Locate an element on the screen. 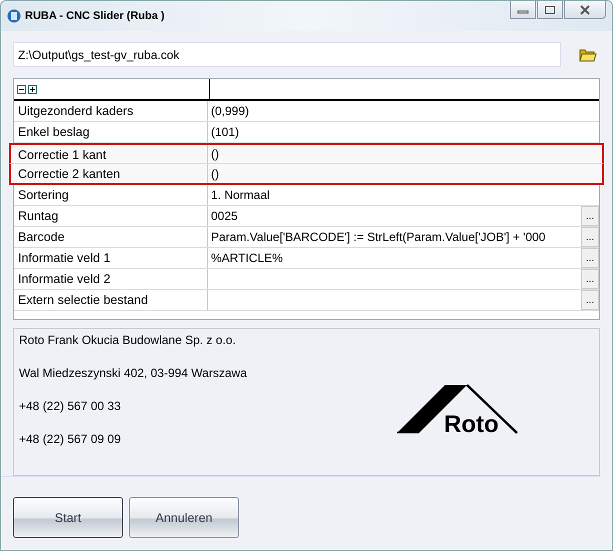 The width and height of the screenshot is (613, 551). property-value: %ARTICLE% is located at coordinates (396, 258).